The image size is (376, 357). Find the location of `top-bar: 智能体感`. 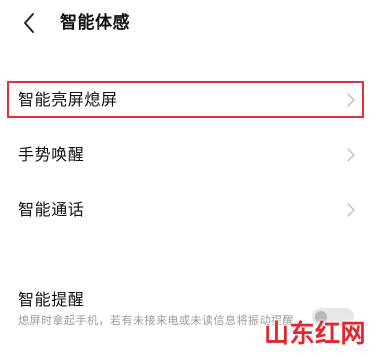

top-bar: 智能体感 is located at coordinates (188, 23).